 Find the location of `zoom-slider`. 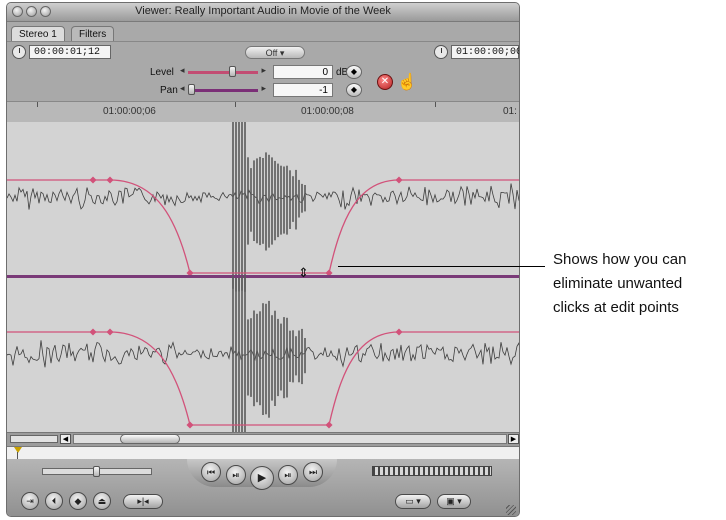

zoom-slider is located at coordinates (34, 439).